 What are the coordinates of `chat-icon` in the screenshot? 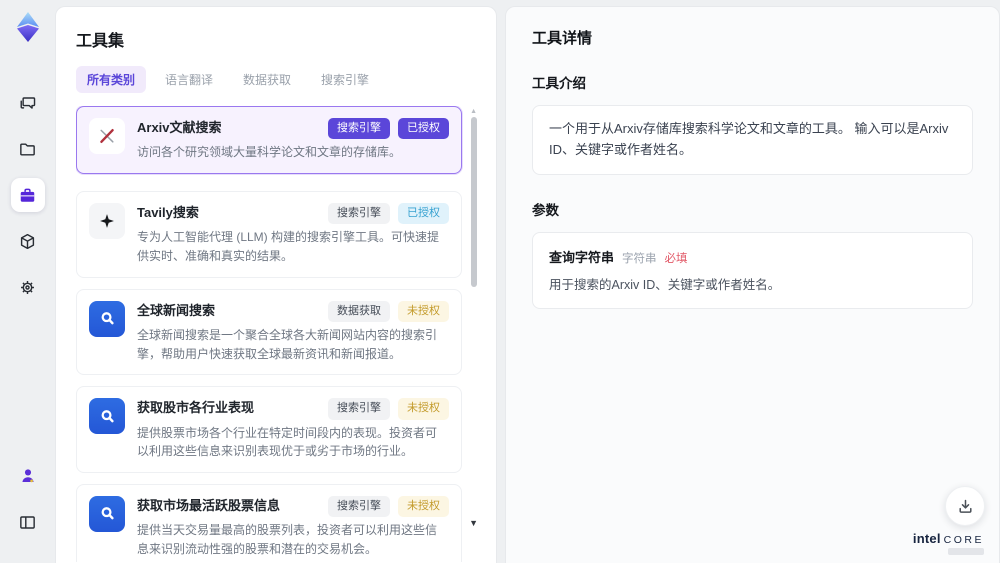 It's located at (27, 103).